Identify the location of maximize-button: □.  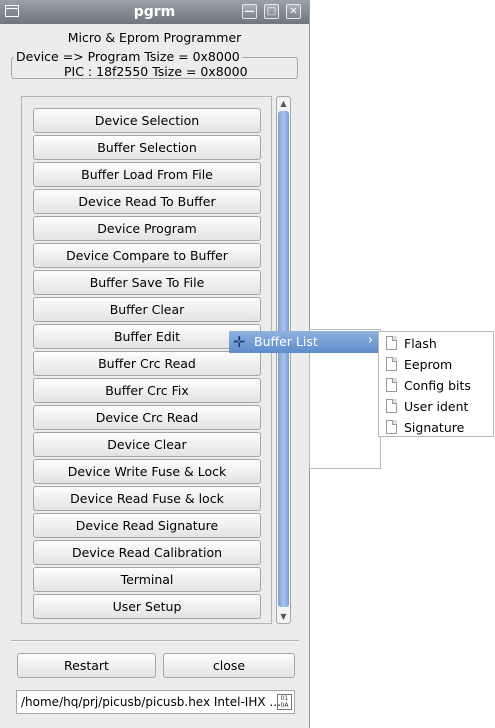
(271, 11).